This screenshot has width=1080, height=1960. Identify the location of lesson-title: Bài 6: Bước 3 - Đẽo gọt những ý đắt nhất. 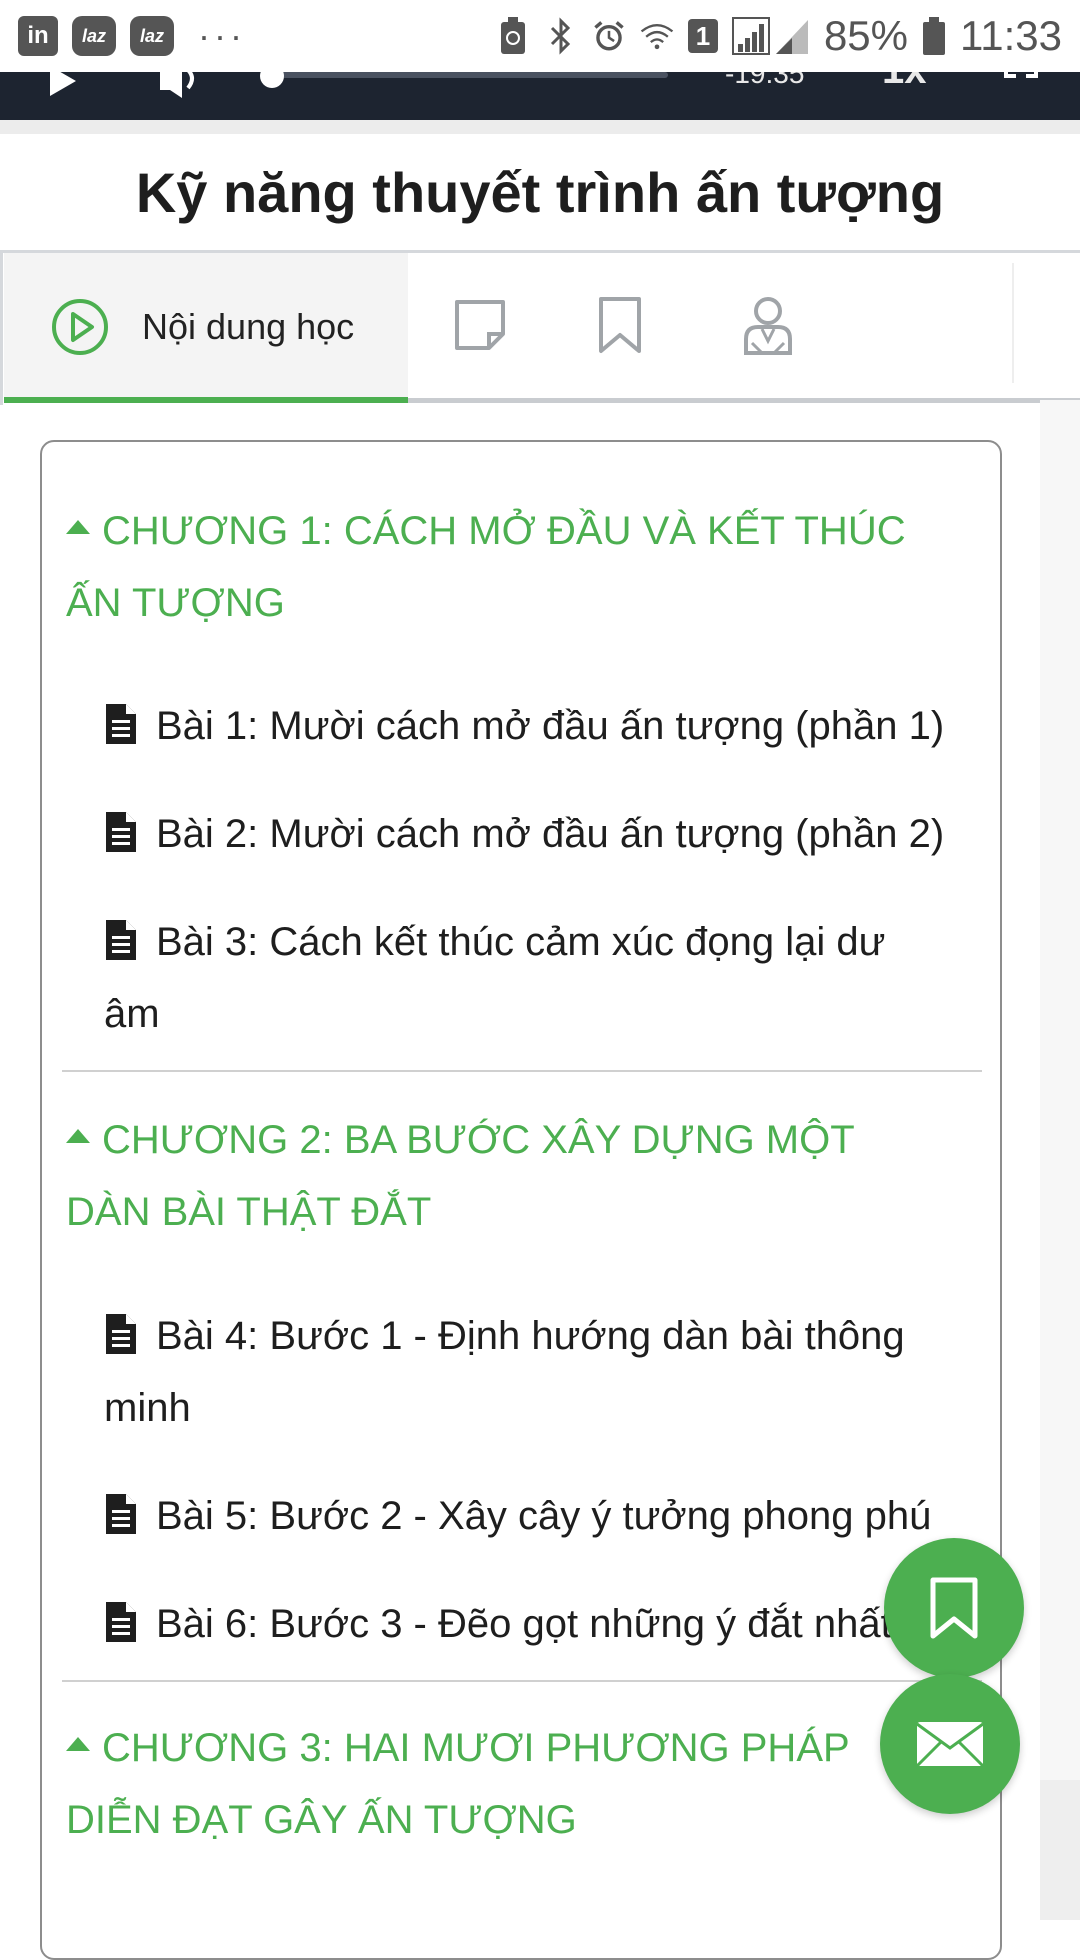
(524, 1624).